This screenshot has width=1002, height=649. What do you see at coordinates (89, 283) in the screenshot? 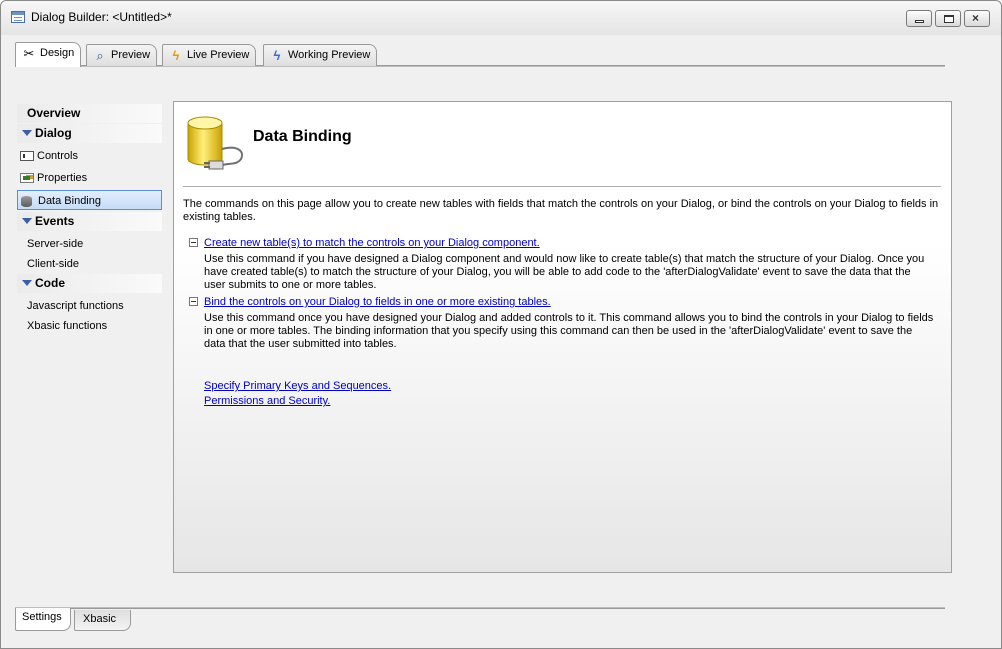
I see `sidebar-section-code: Code` at bounding box center [89, 283].